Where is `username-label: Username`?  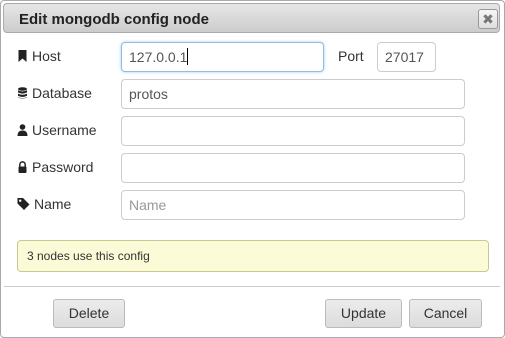
username-label: Username is located at coordinates (57, 130).